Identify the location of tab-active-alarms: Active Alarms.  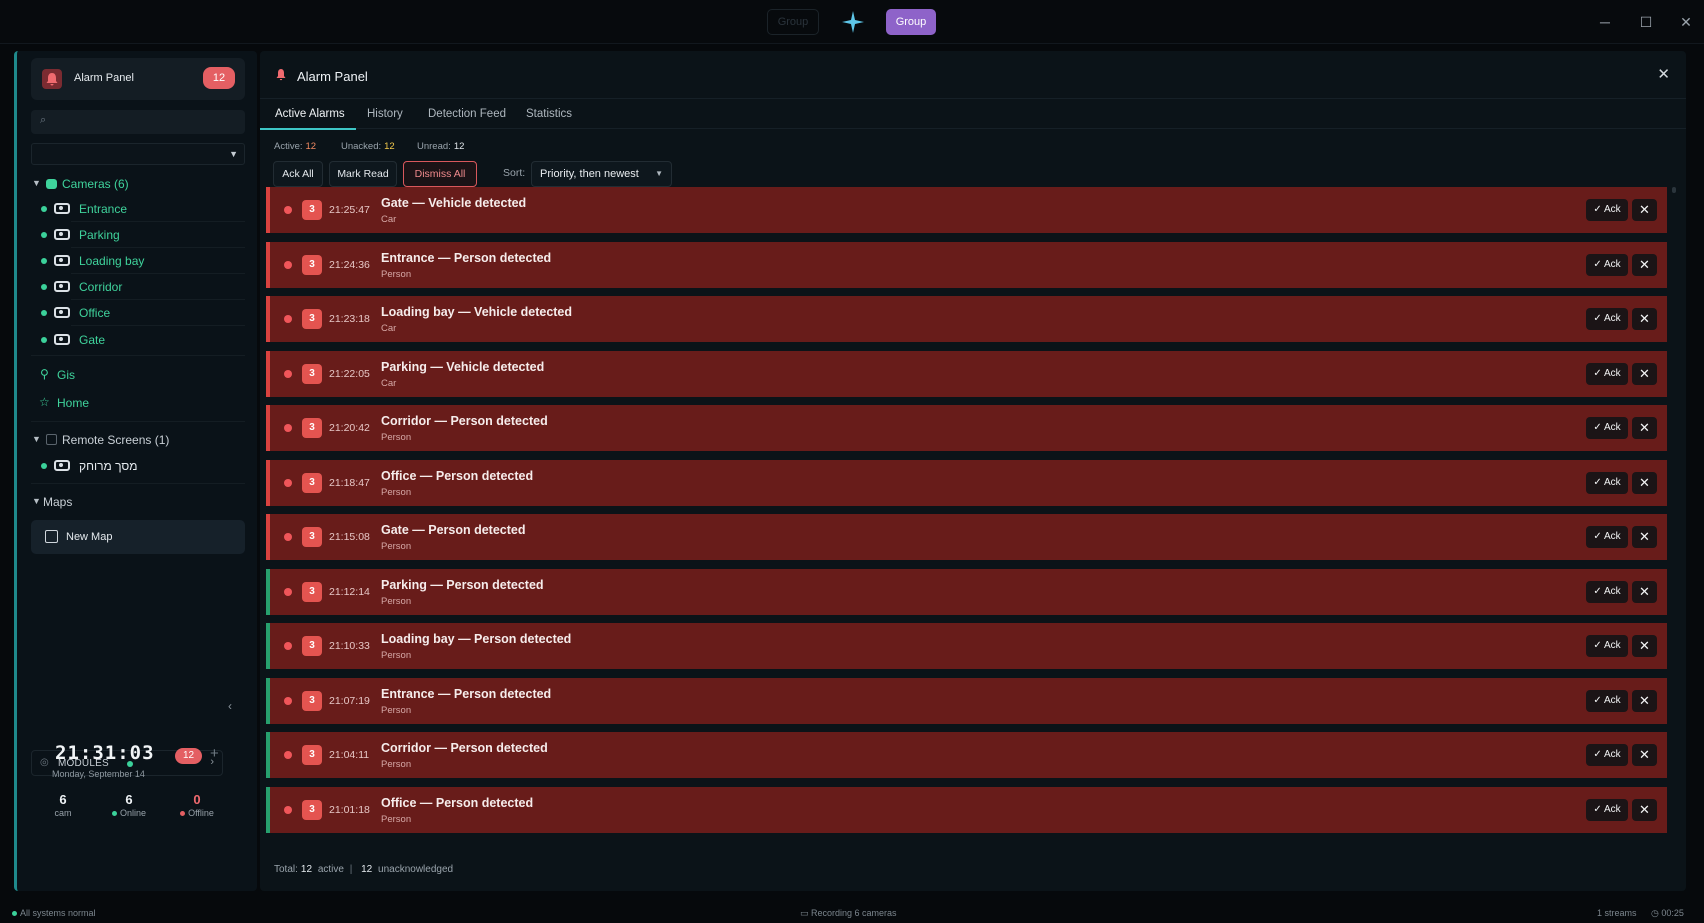
(310, 114).